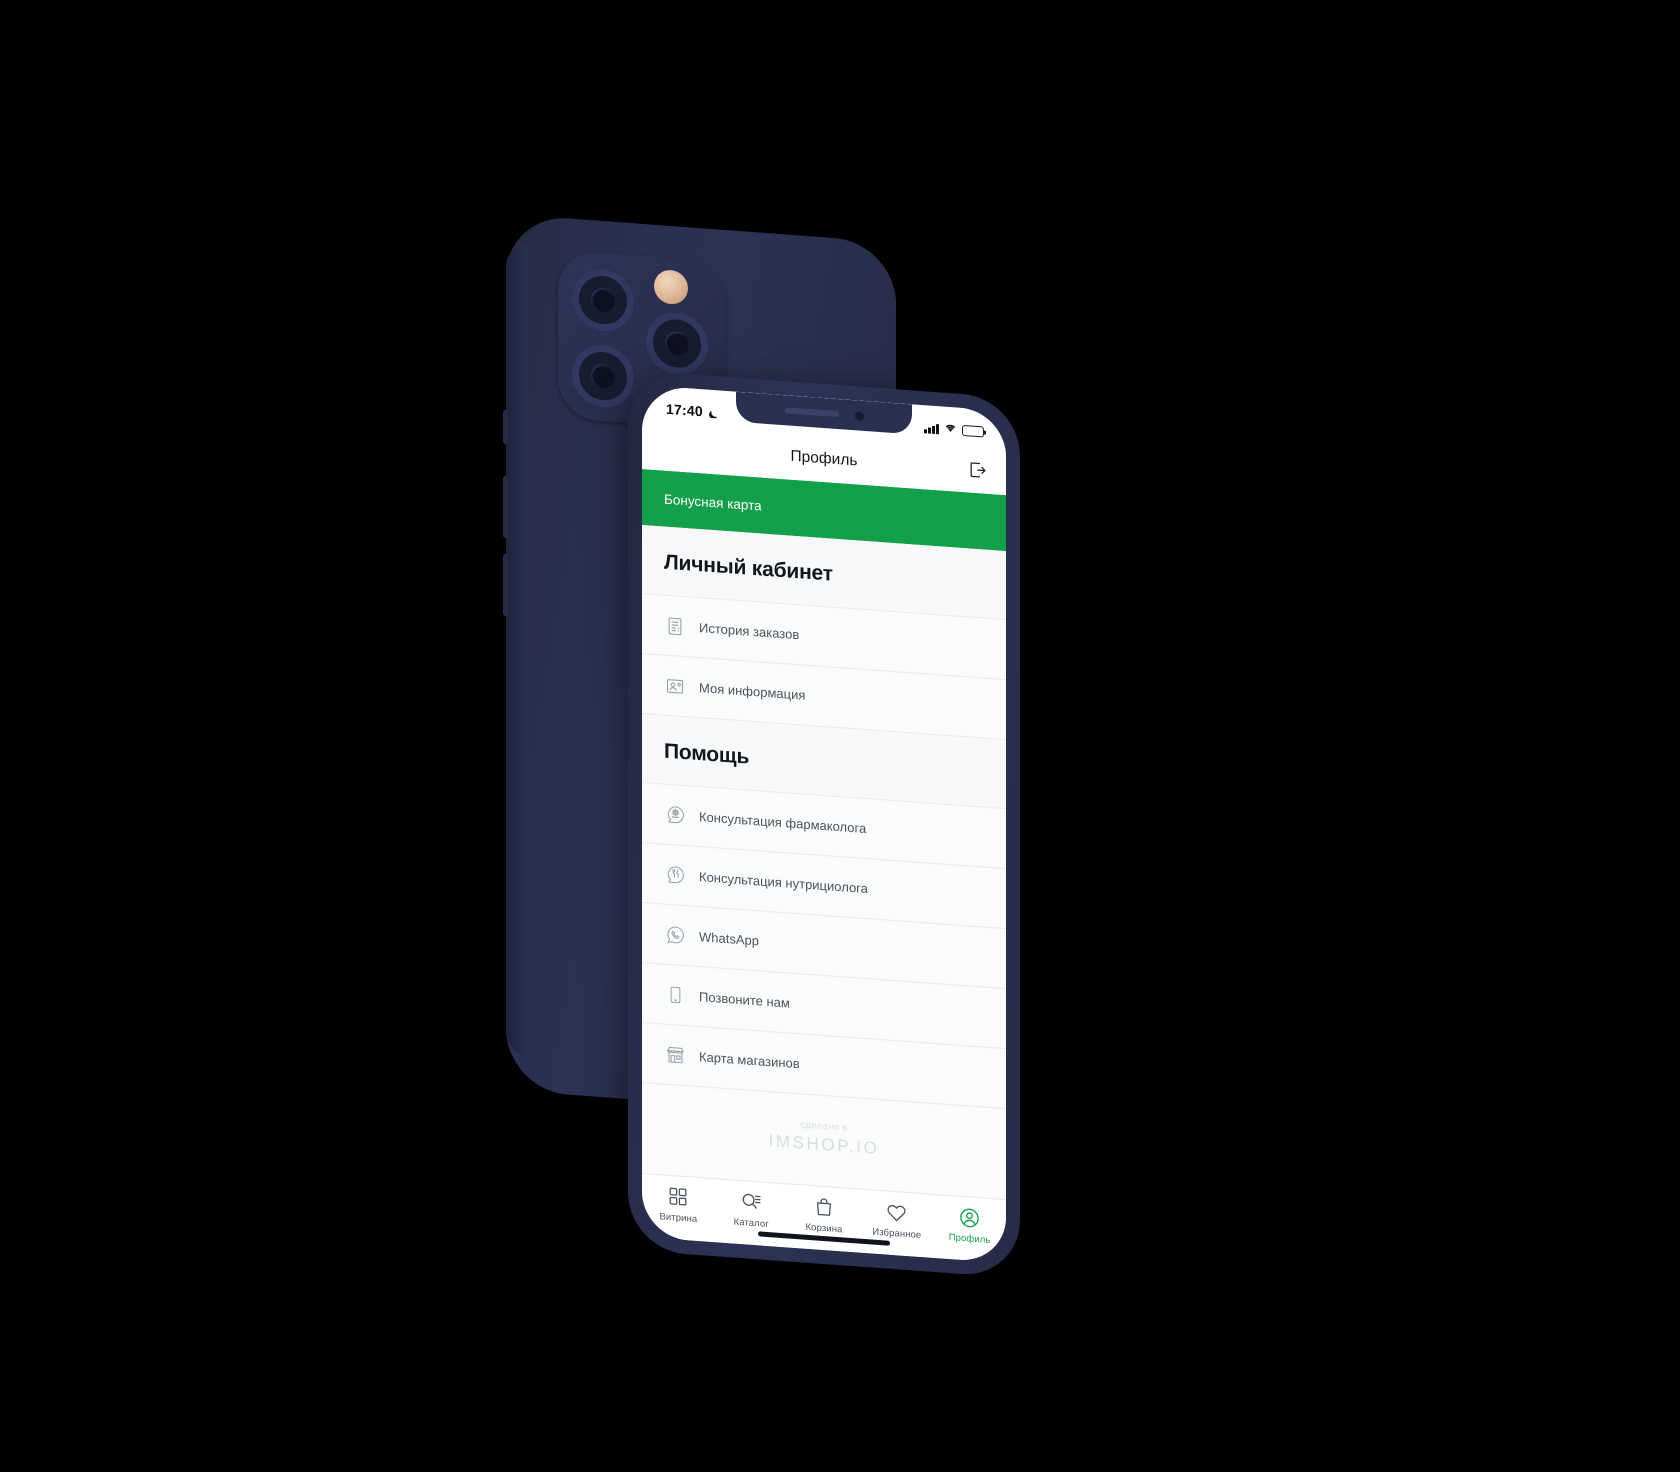 The image size is (1680, 1472). I want to click on branding-made-in: сделано в, so click(824, 1126).